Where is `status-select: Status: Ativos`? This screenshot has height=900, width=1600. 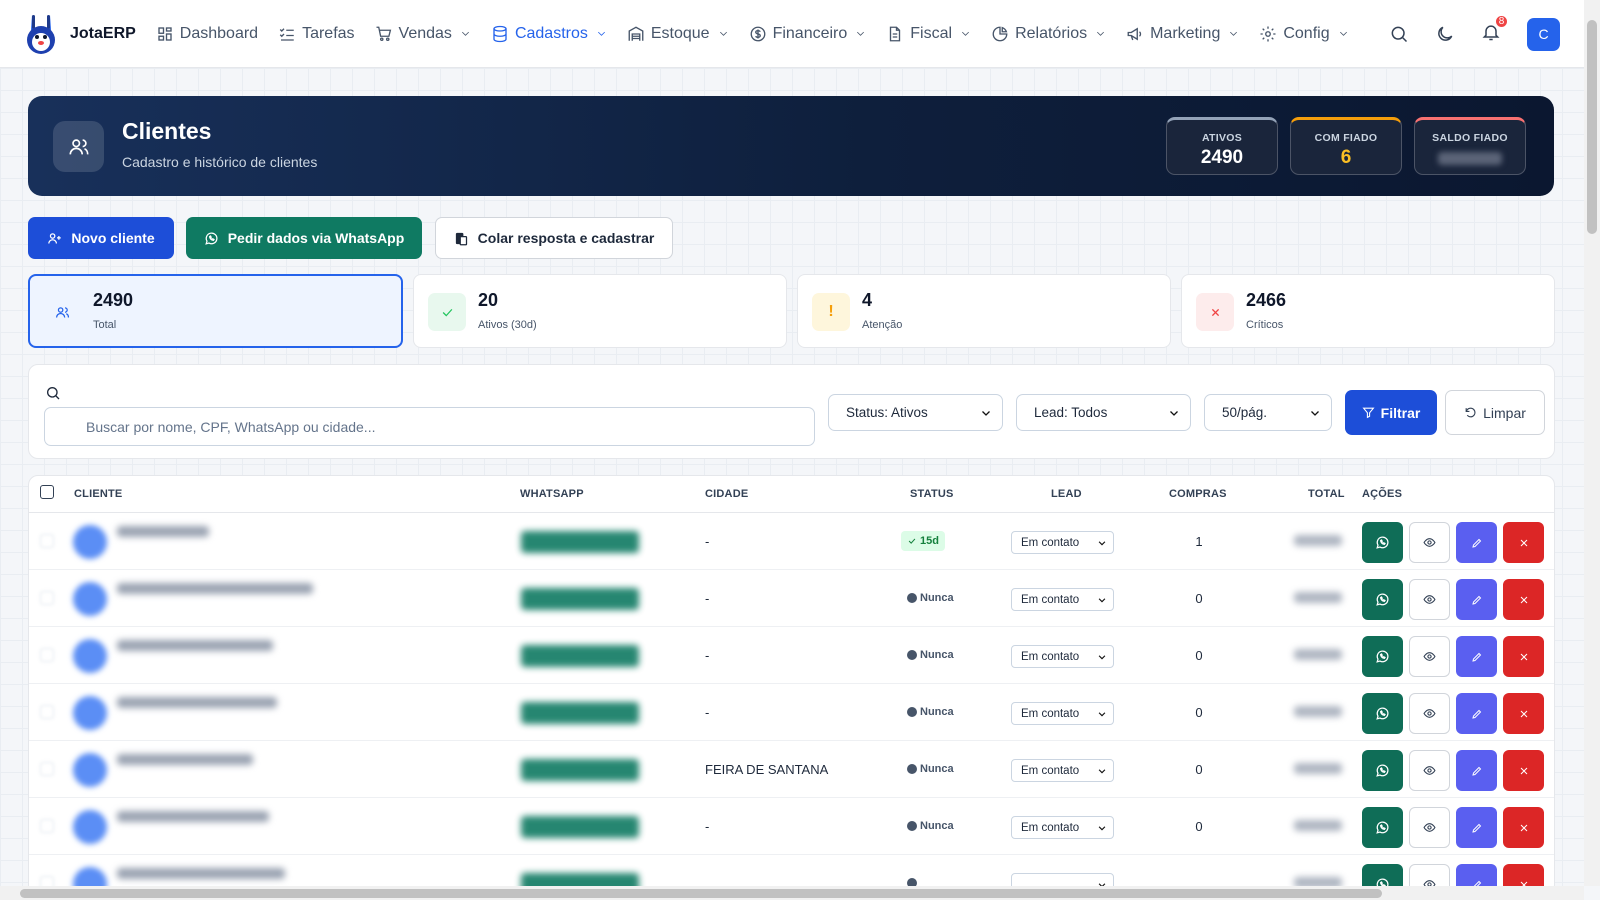 status-select: Status: Ativos is located at coordinates (915, 412).